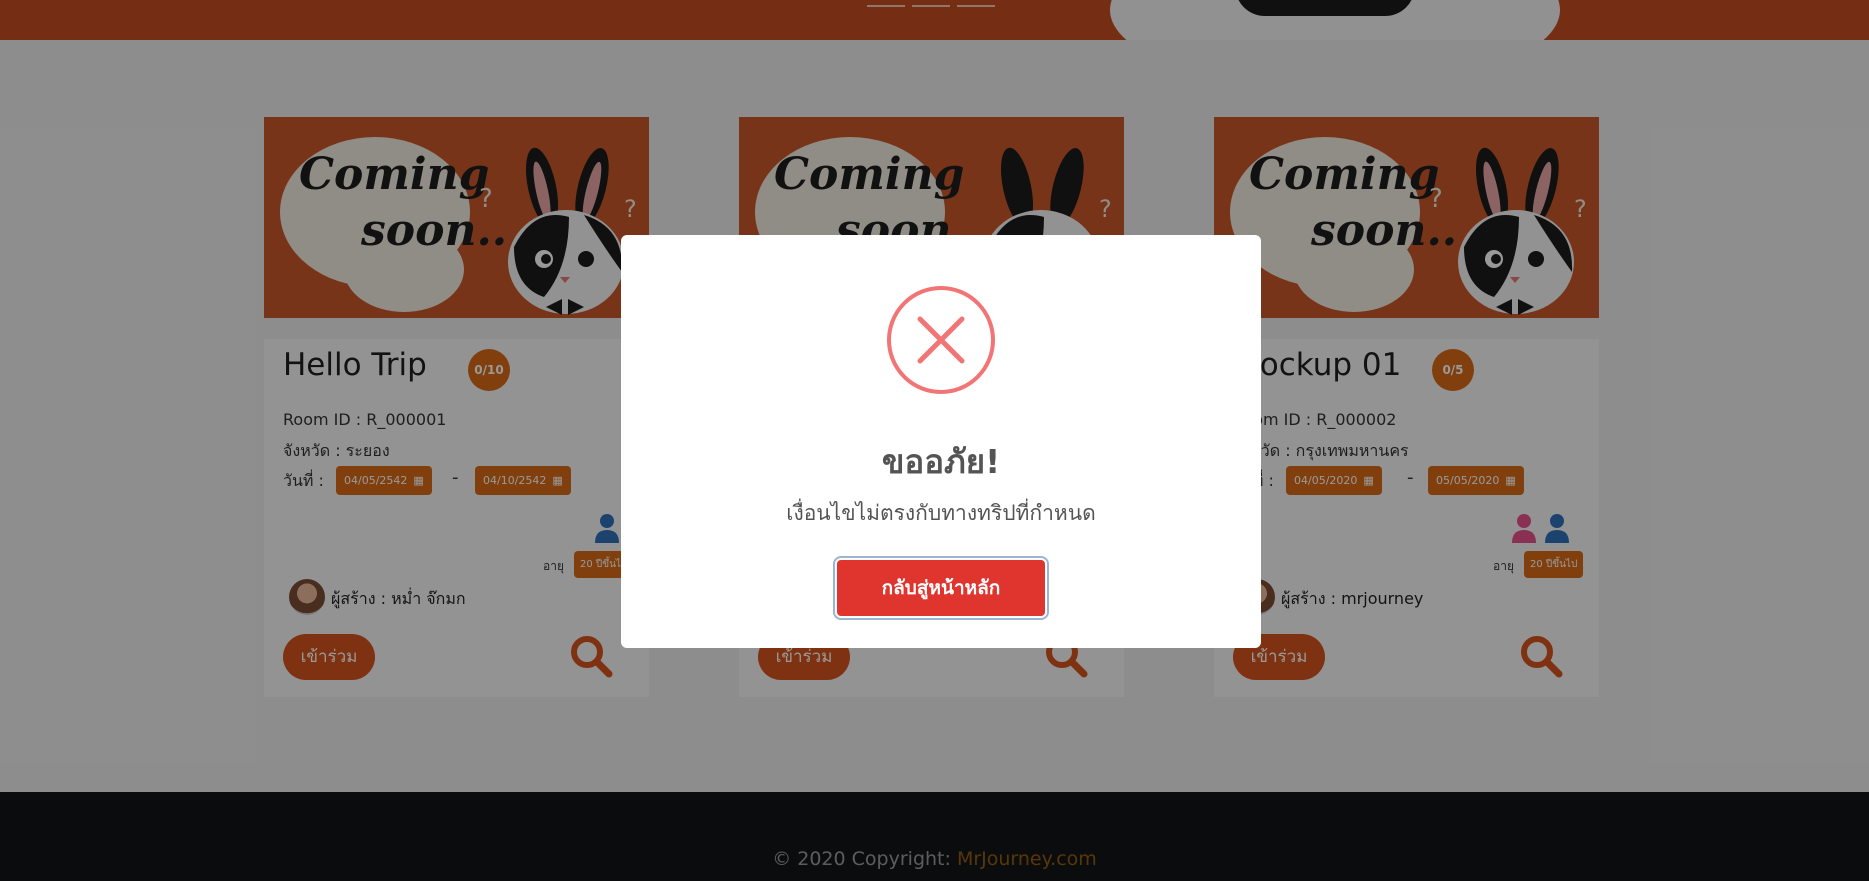 This screenshot has width=1869, height=881. I want to click on dialog-title: ขออภัย!, so click(941, 461).